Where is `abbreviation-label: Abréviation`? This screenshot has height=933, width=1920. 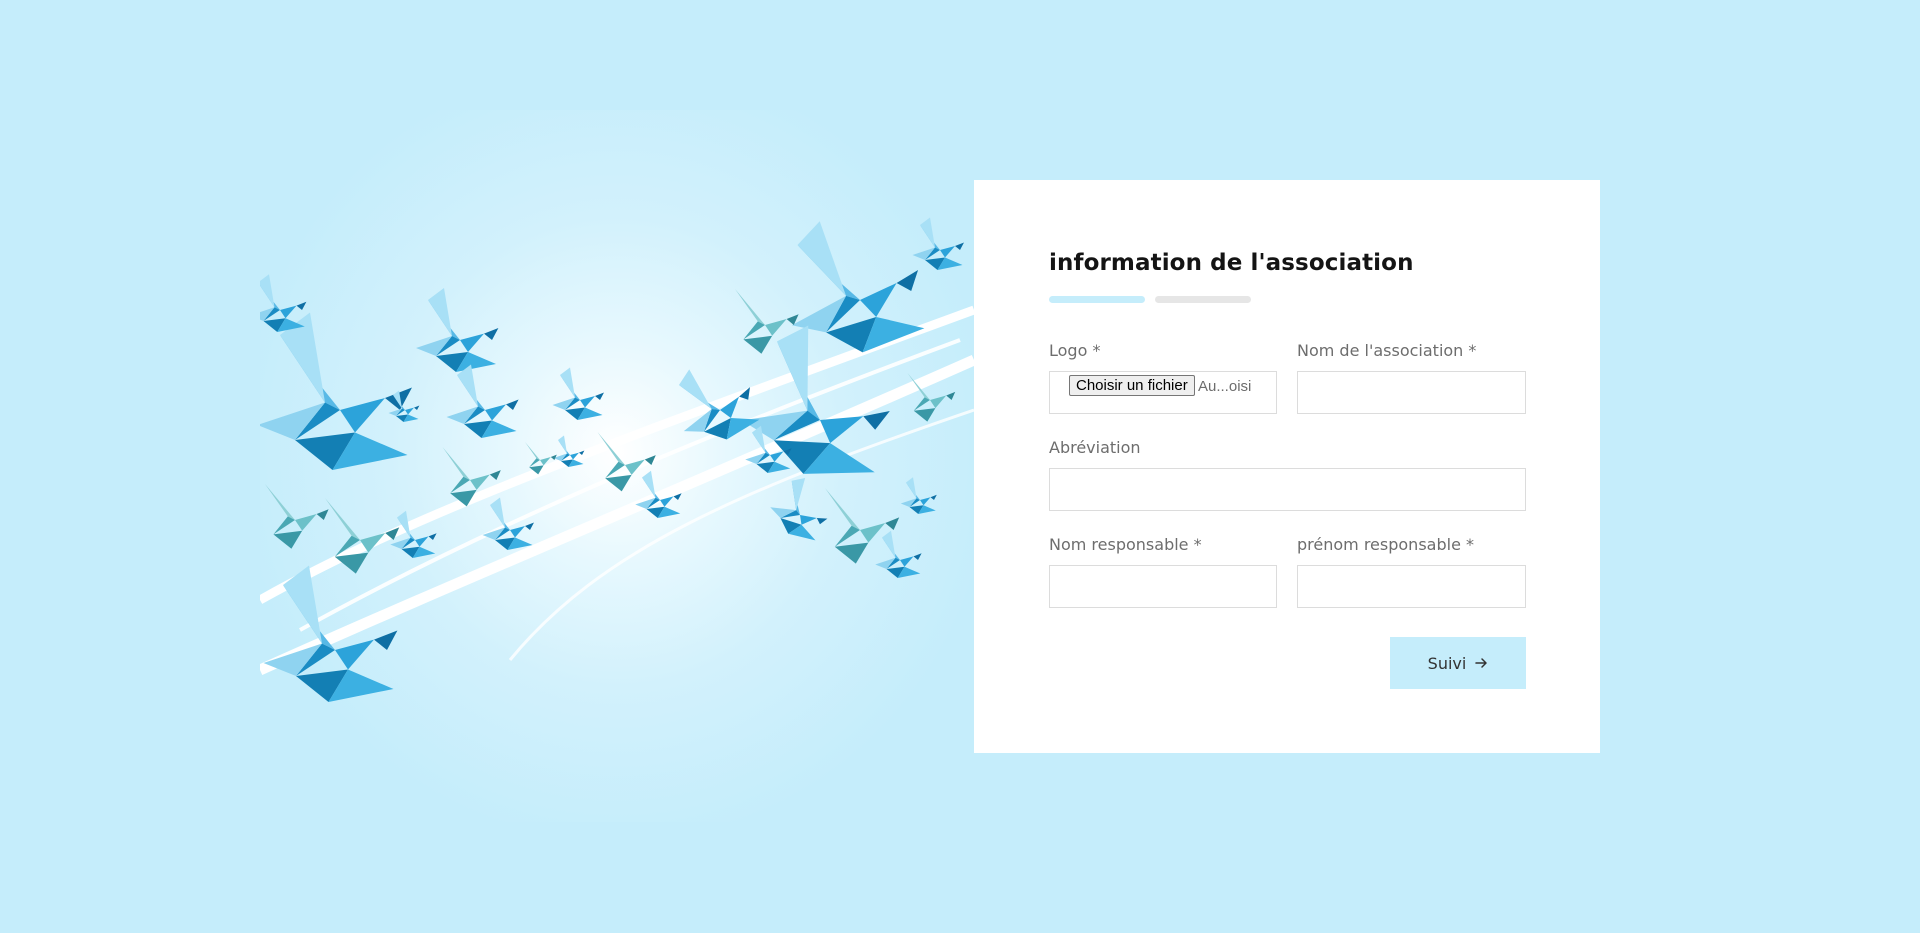
abbreviation-label: Abréviation is located at coordinates (1095, 447).